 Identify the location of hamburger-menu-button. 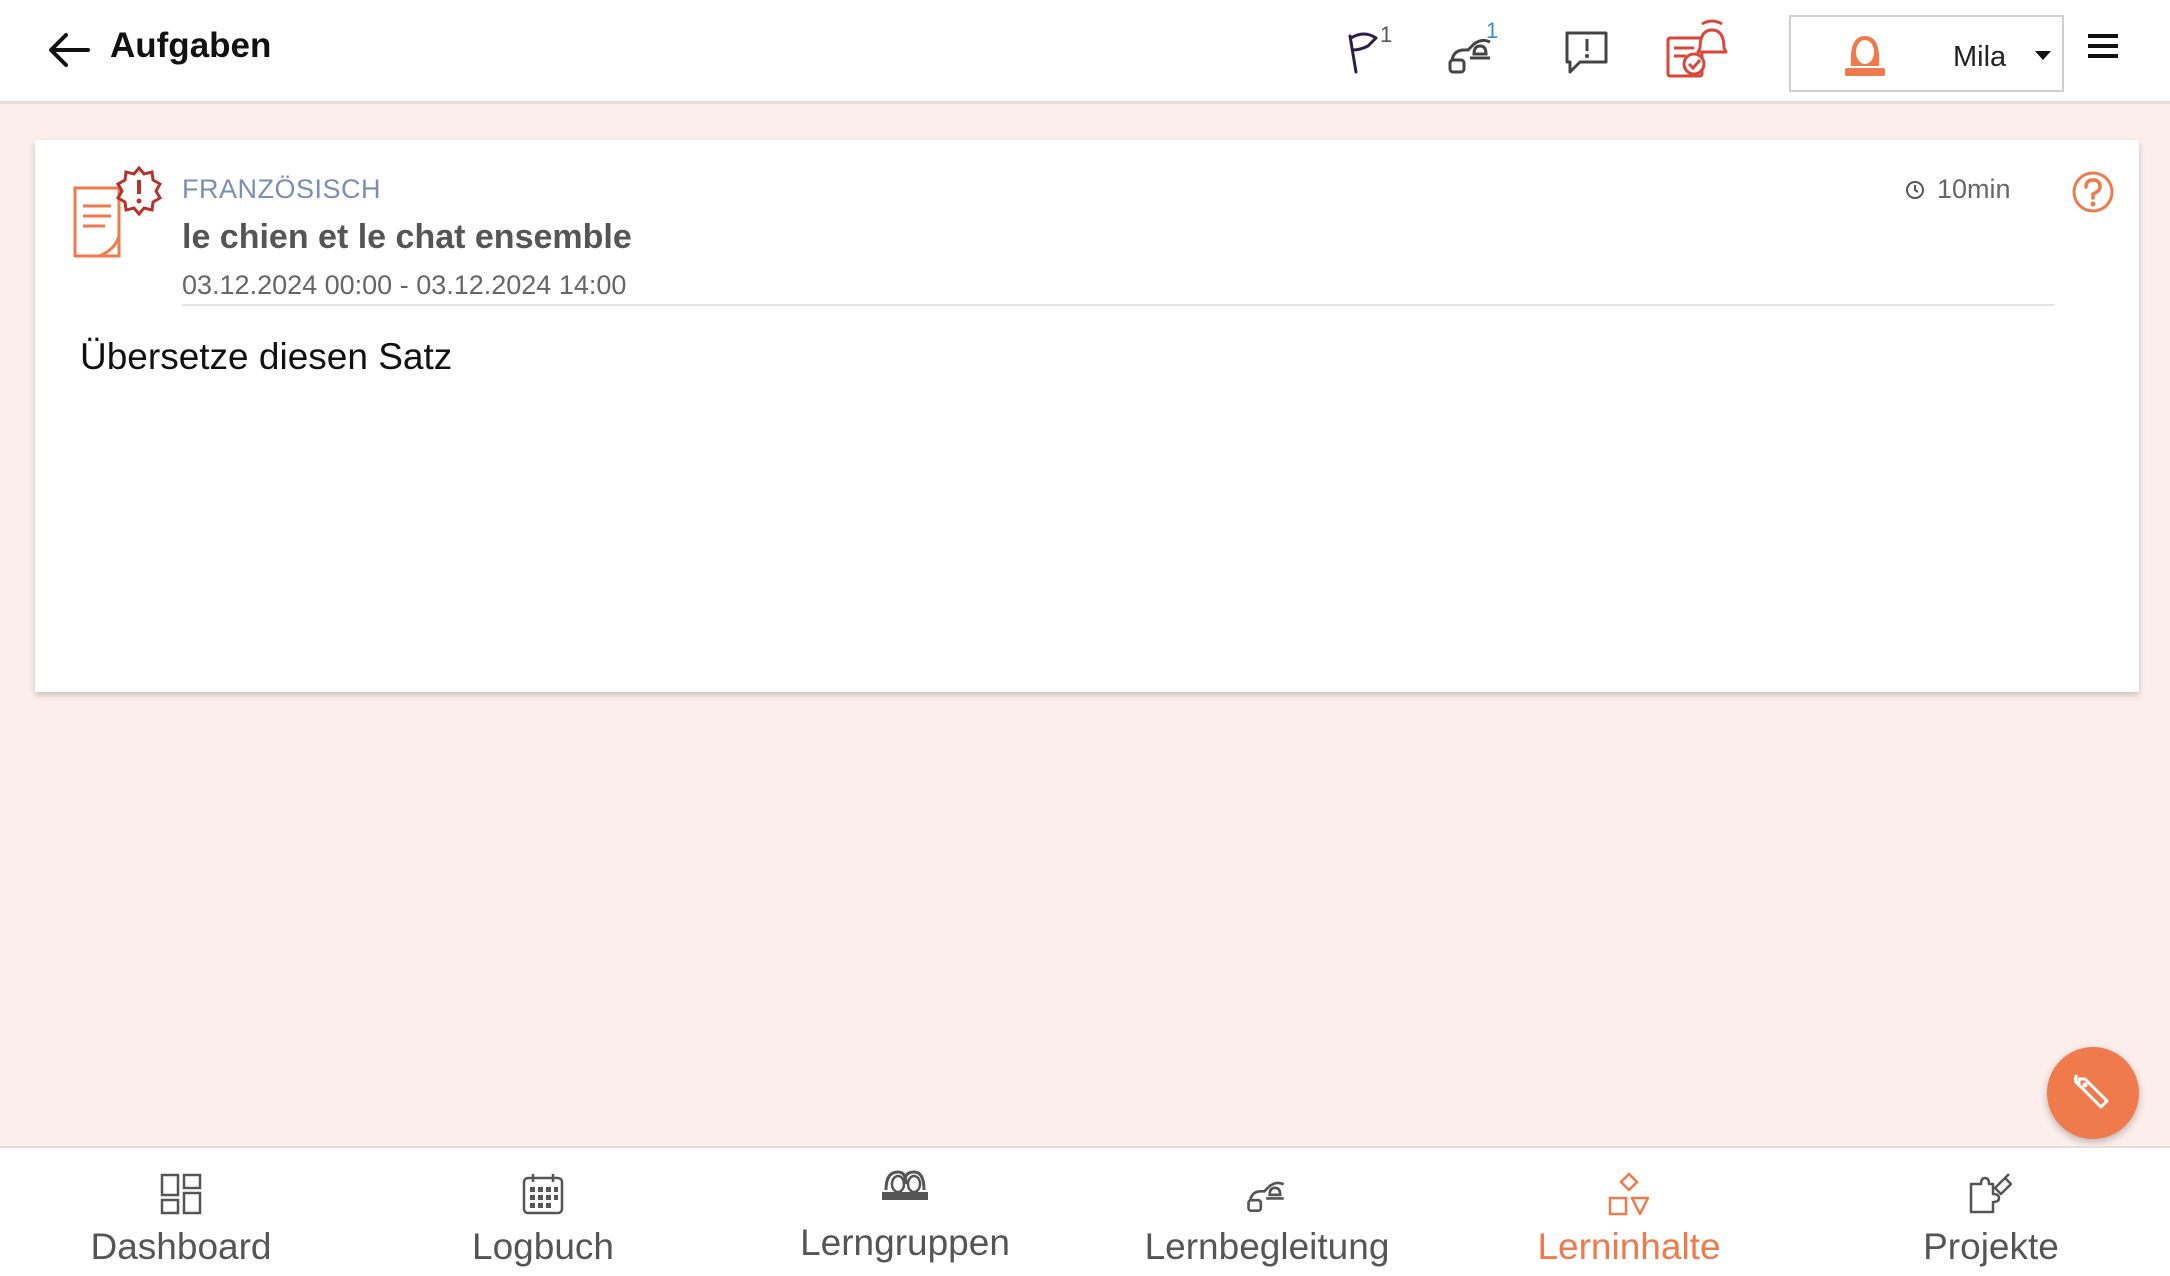
(2106, 52).